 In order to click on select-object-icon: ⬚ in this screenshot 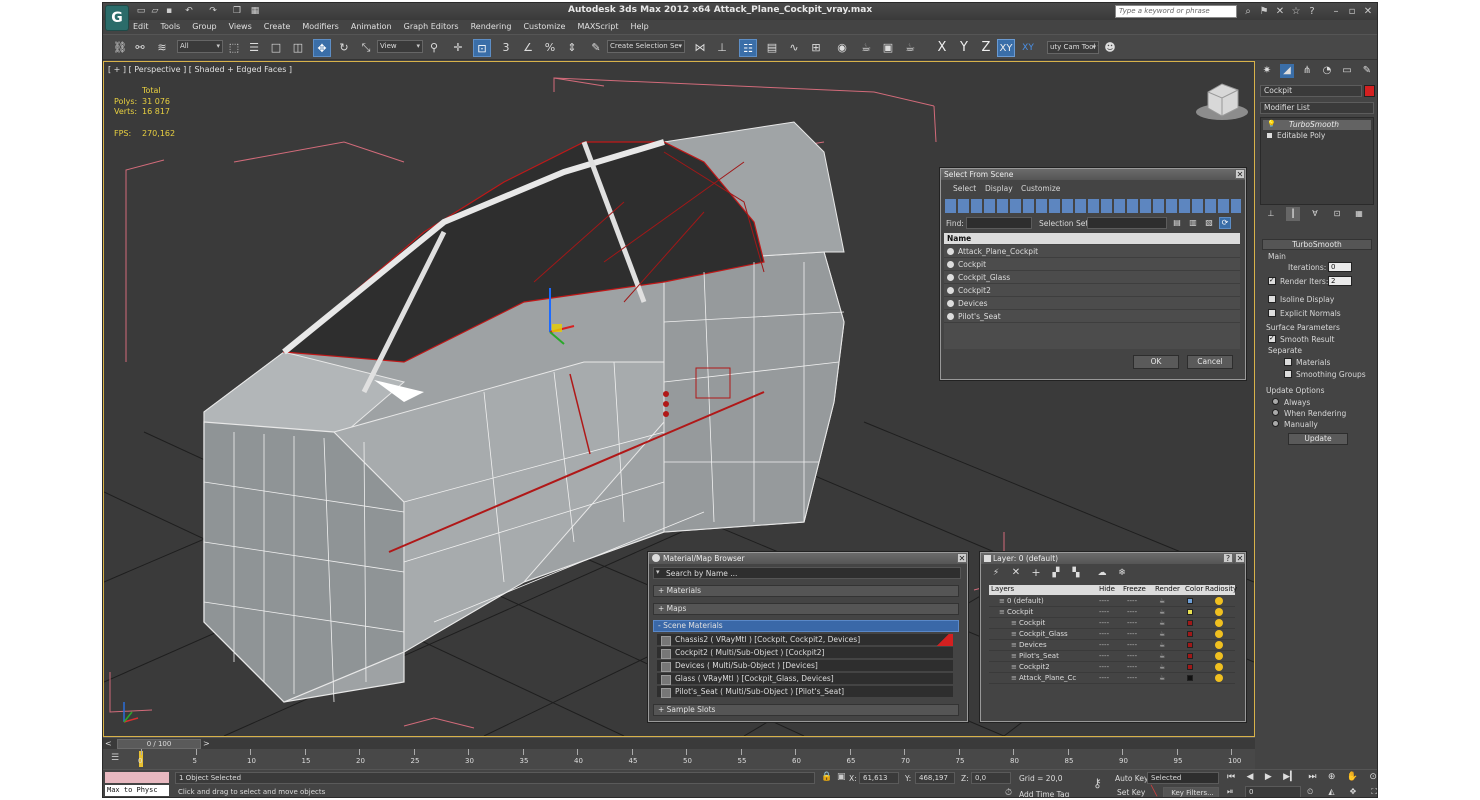, I will do `click(234, 48)`.